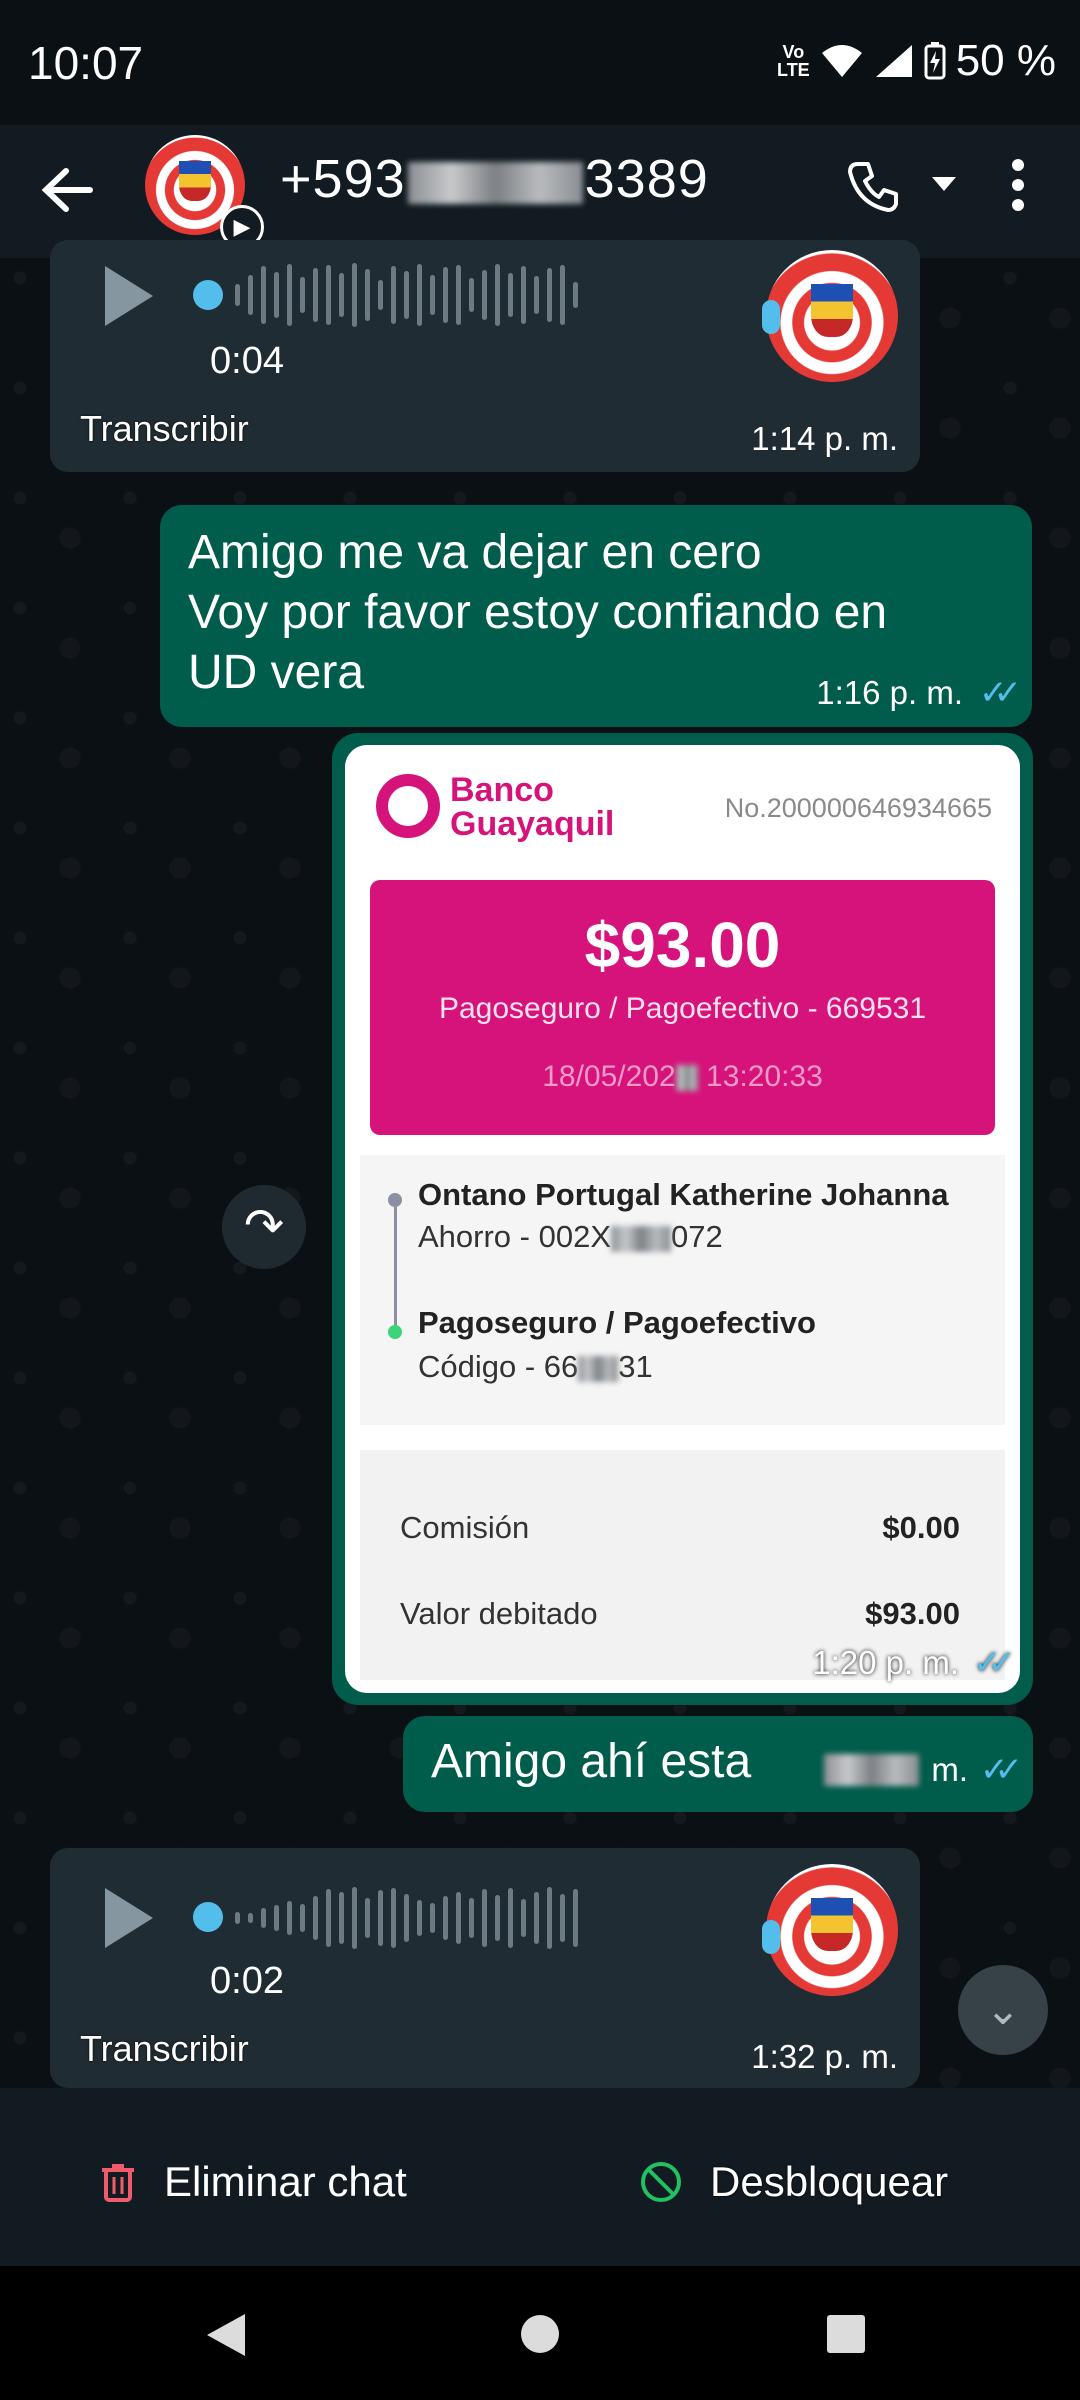  What do you see at coordinates (824, 2056) in the screenshot?
I see `message-time: 1:32 p. m.` at bounding box center [824, 2056].